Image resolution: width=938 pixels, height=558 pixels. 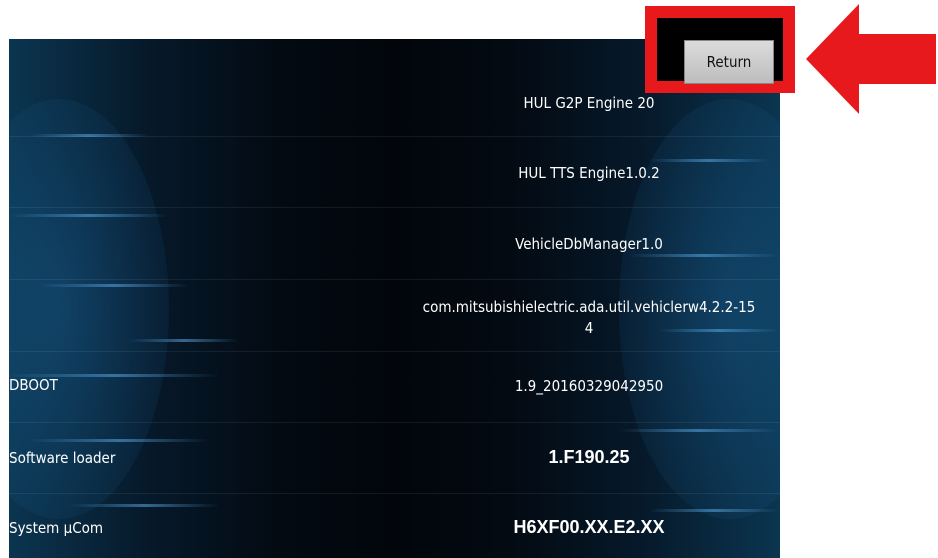 What do you see at coordinates (394, 526) in the screenshot?
I see `info-row: System µCom H6XF00.XX.E2.XX` at bounding box center [394, 526].